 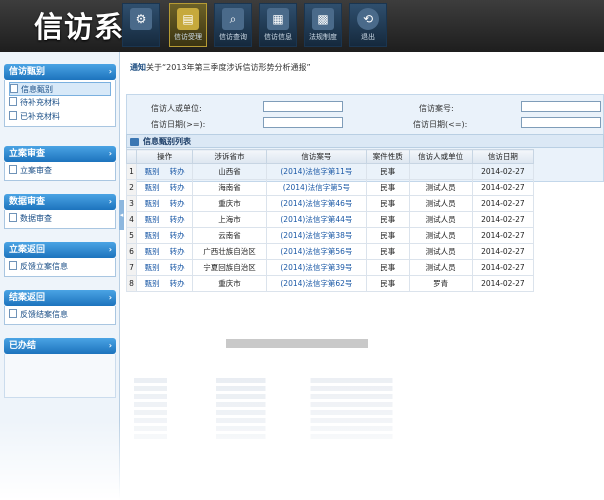 What do you see at coordinates (316, 187) in the screenshot?
I see `case-number-link: (2014)法信字第5号` at bounding box center [316, 187].